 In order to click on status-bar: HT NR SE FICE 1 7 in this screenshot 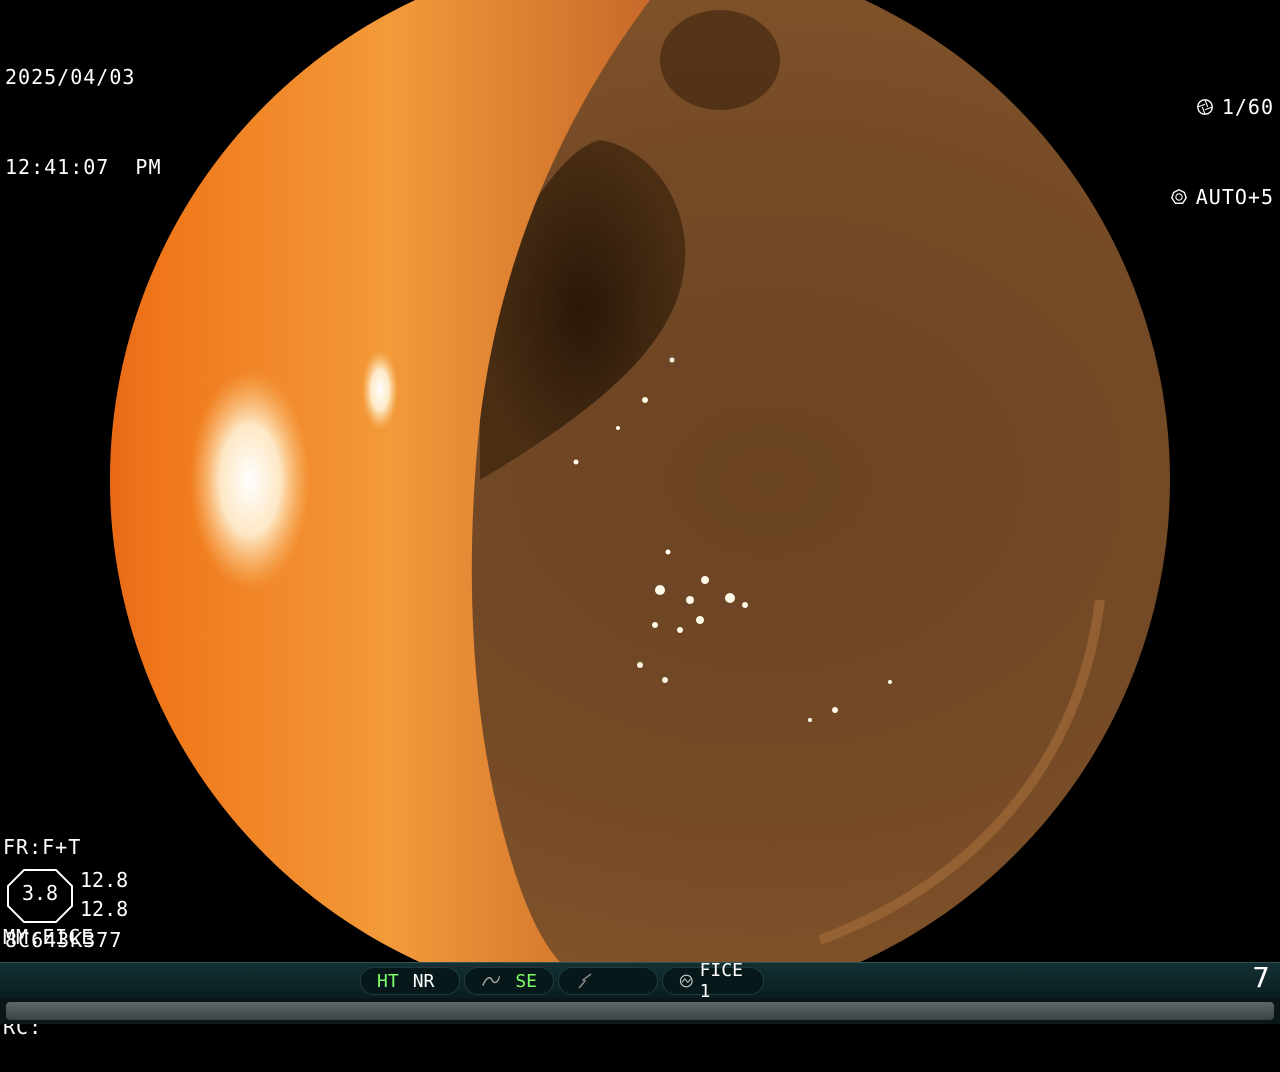, I will do `click(640, 981)`.